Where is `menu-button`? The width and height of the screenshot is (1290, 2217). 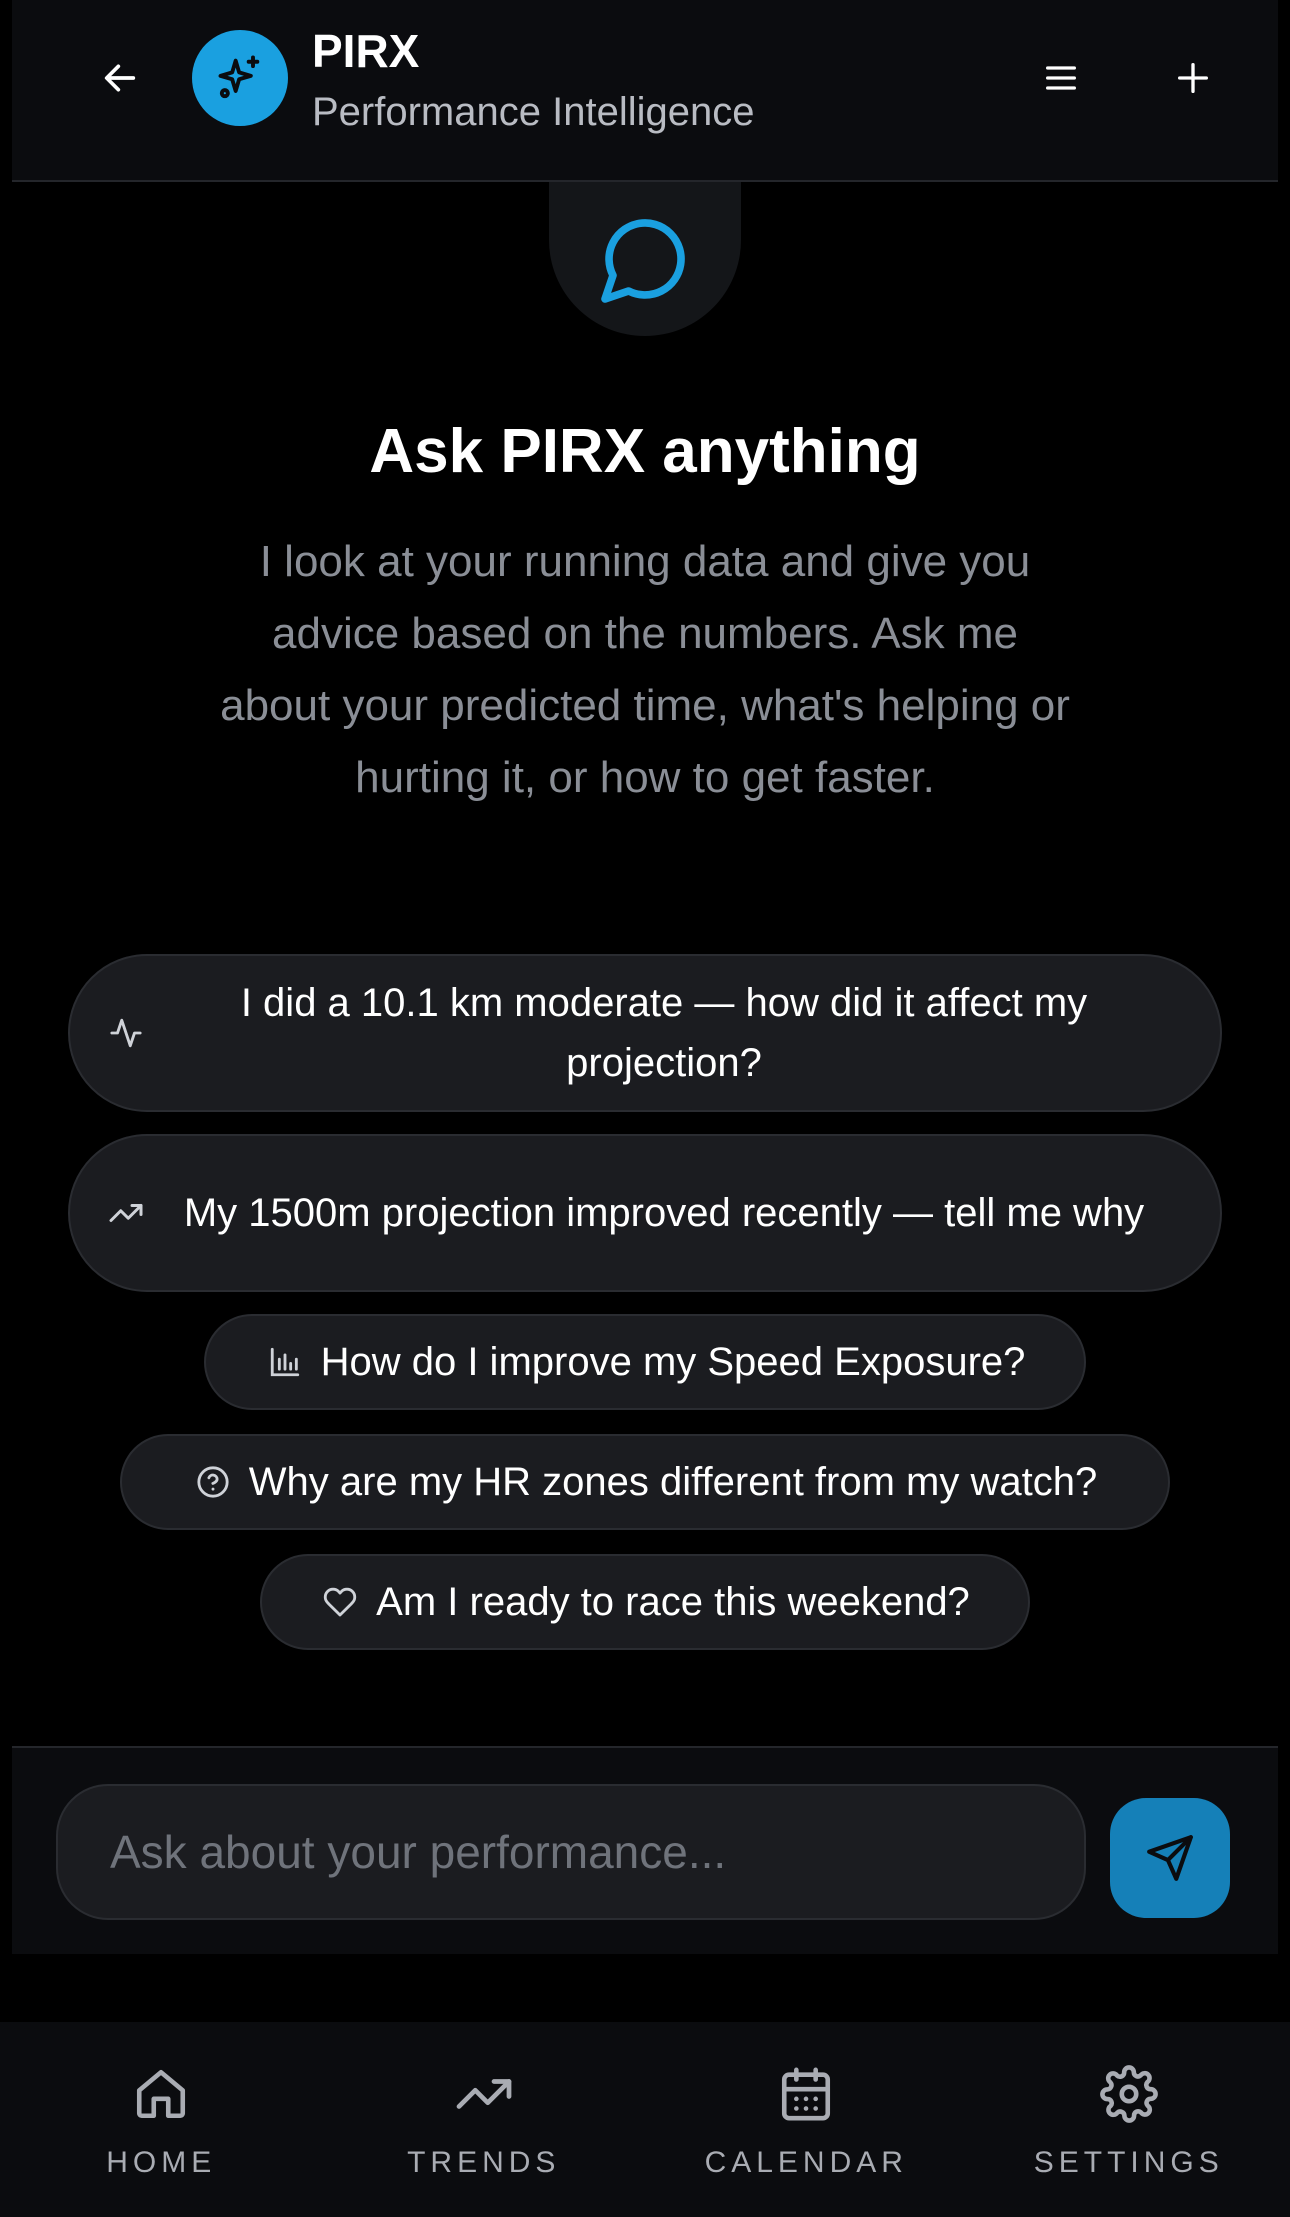
menu-button is located at coordinates (1061, 78).